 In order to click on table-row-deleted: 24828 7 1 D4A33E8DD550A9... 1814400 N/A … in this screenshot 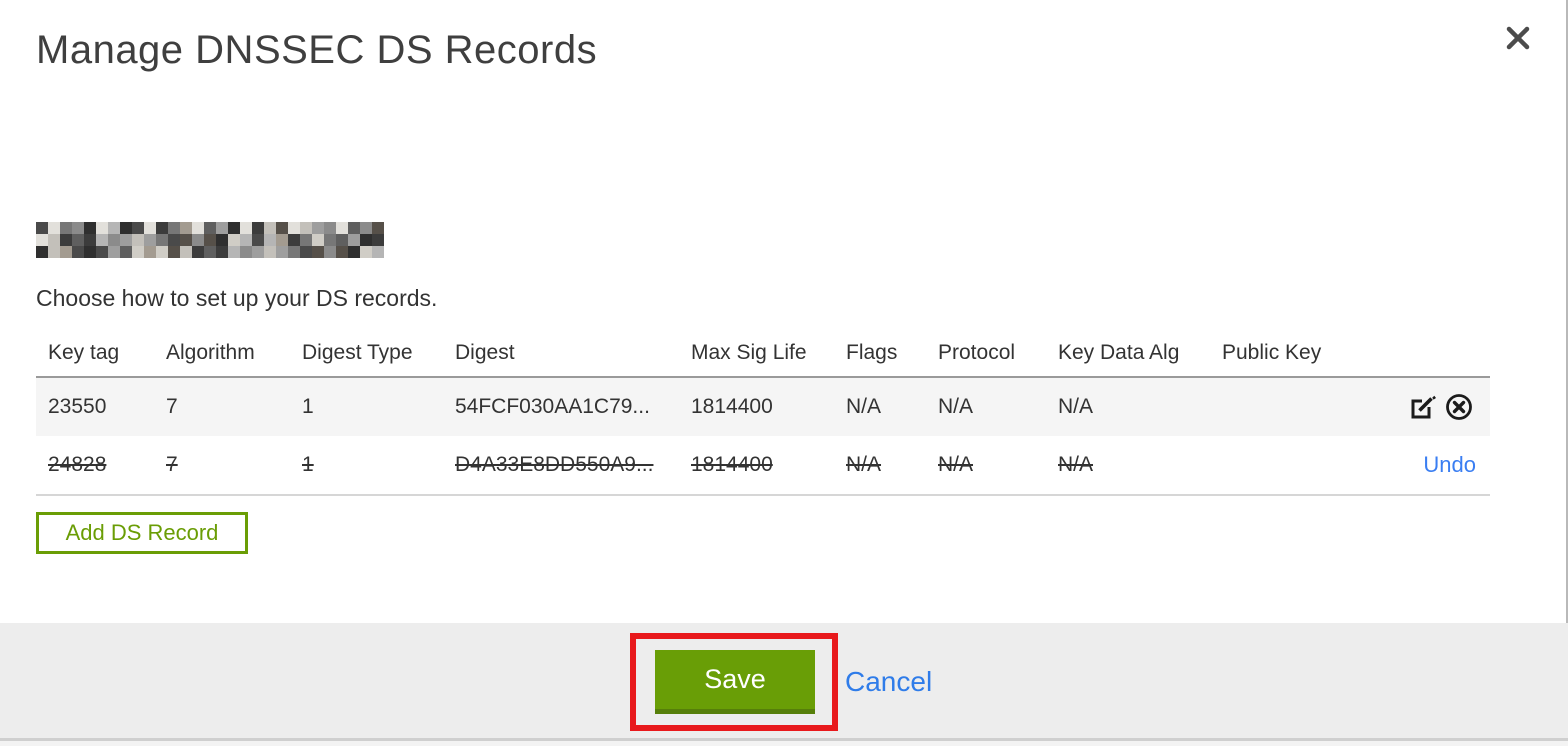, I will do `click(763, 466)`.